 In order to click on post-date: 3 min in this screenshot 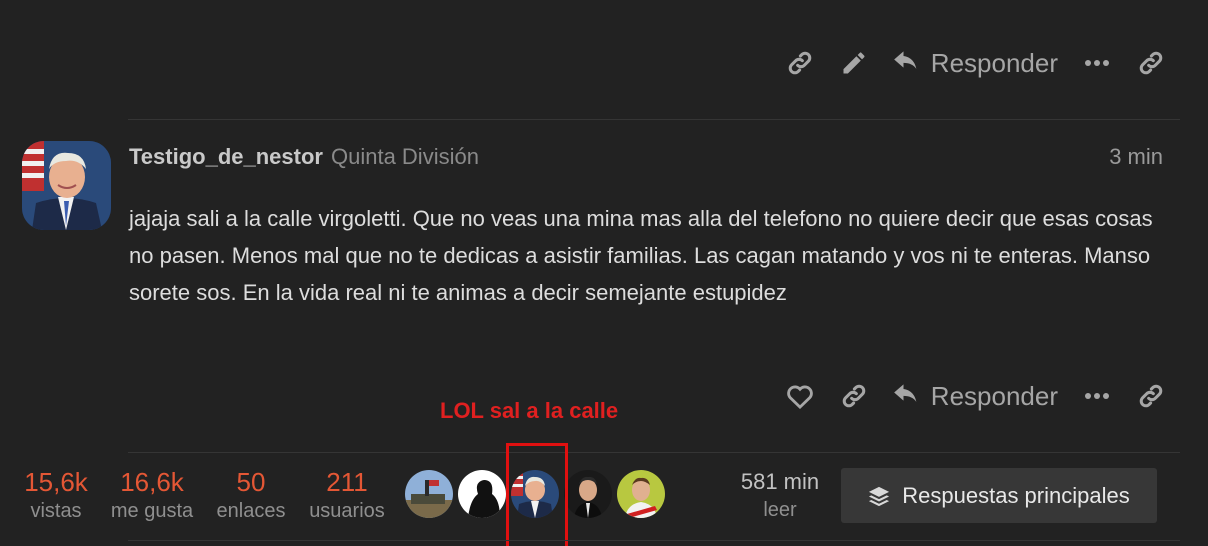, I will do `click(1136, 157)`.